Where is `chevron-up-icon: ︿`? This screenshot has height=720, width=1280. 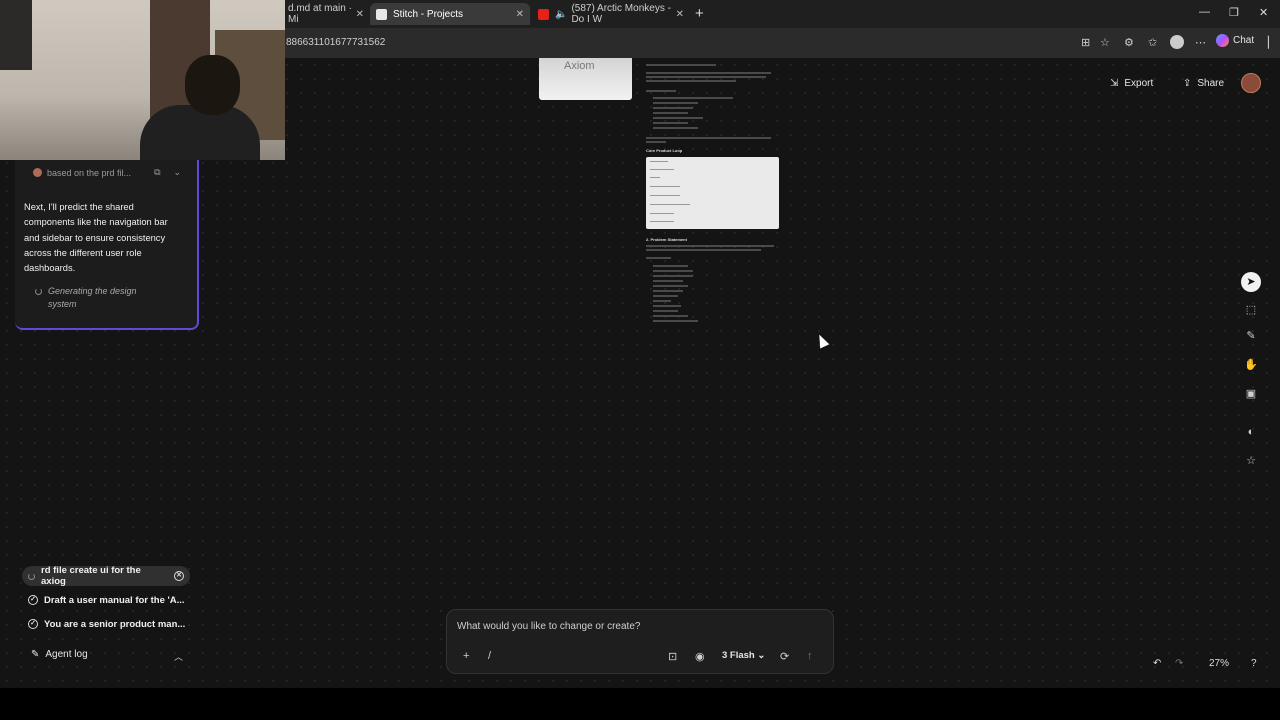 chevron-up-icon: ︿ is located at coordinates (178, 656).